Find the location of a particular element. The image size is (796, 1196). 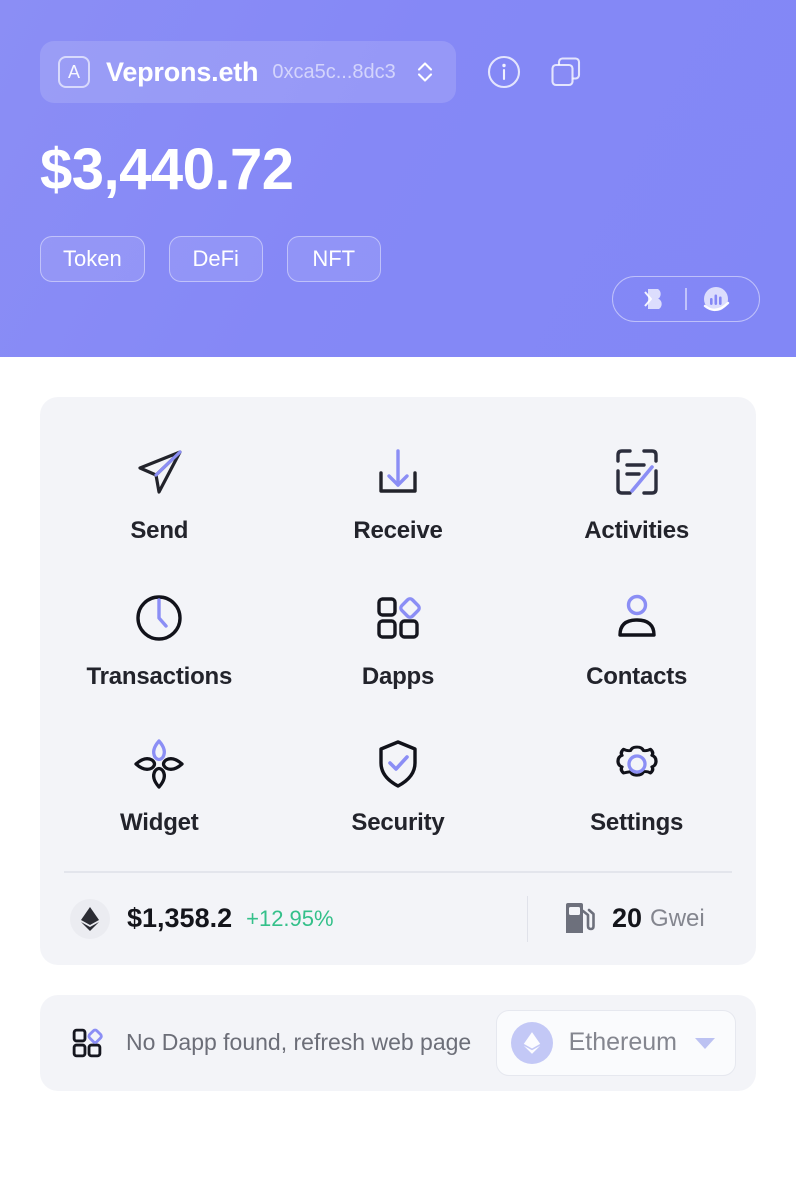

action-label: Dapps is located at coordinates (398, 676).